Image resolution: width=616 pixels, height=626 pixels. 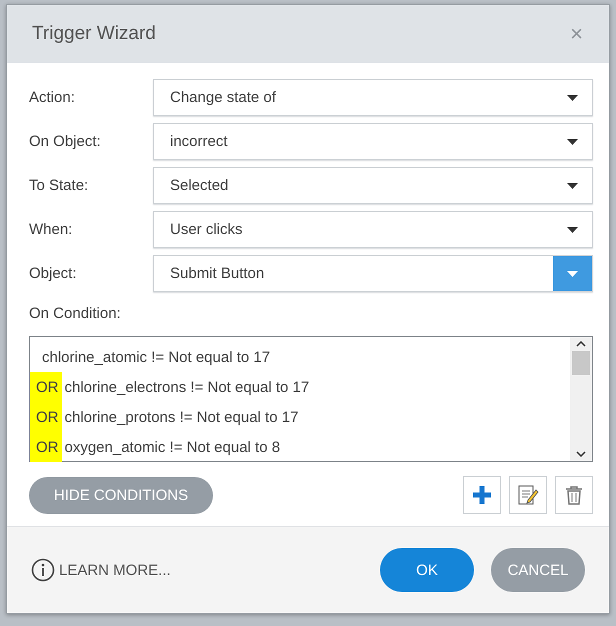 I want to click on plus-icon, so click(x=482, y=495).